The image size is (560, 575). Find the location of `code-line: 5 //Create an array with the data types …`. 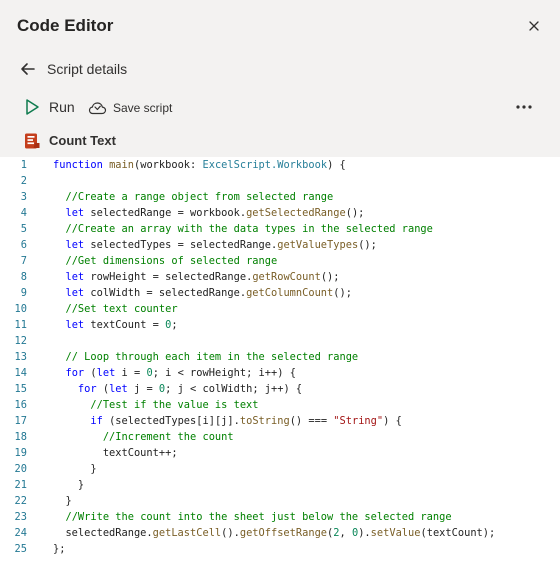

code-line: 5 //Create an array with the data types … is located at coordinates (280, 229).